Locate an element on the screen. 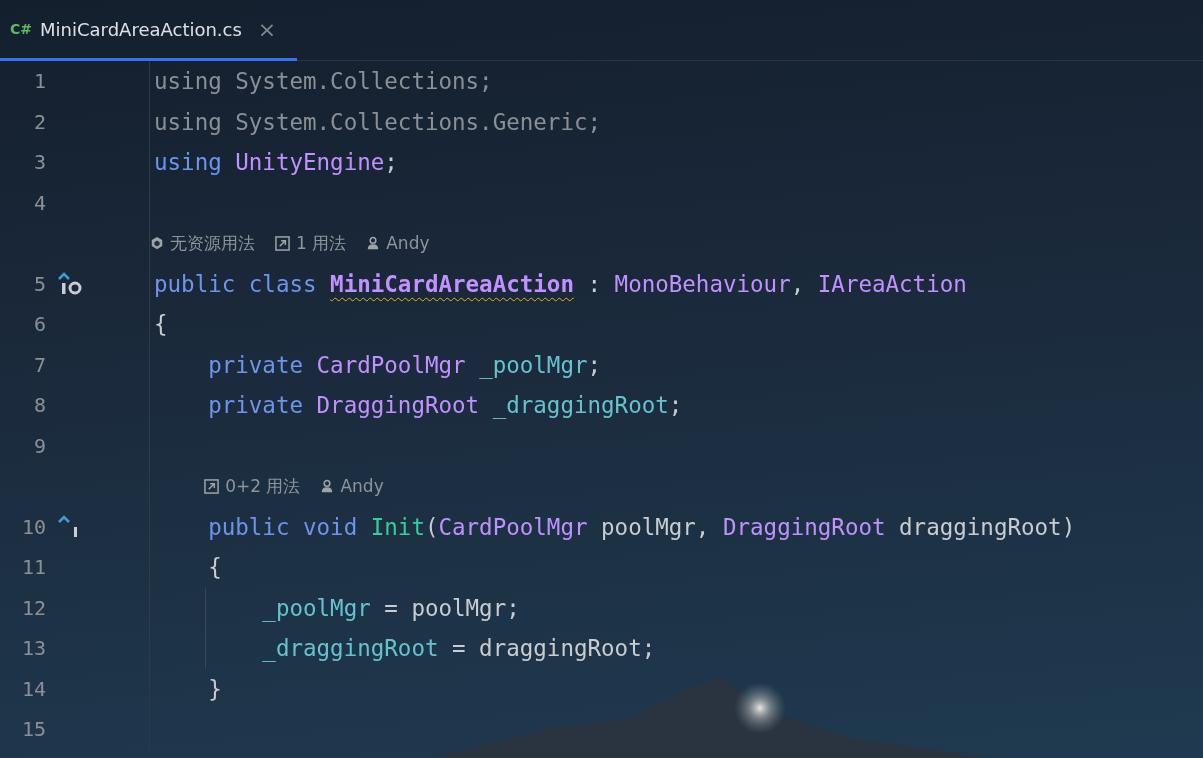 This screenshot has width=1203, height=758. implemented-marker-icon is located at coordinates (71, 283).